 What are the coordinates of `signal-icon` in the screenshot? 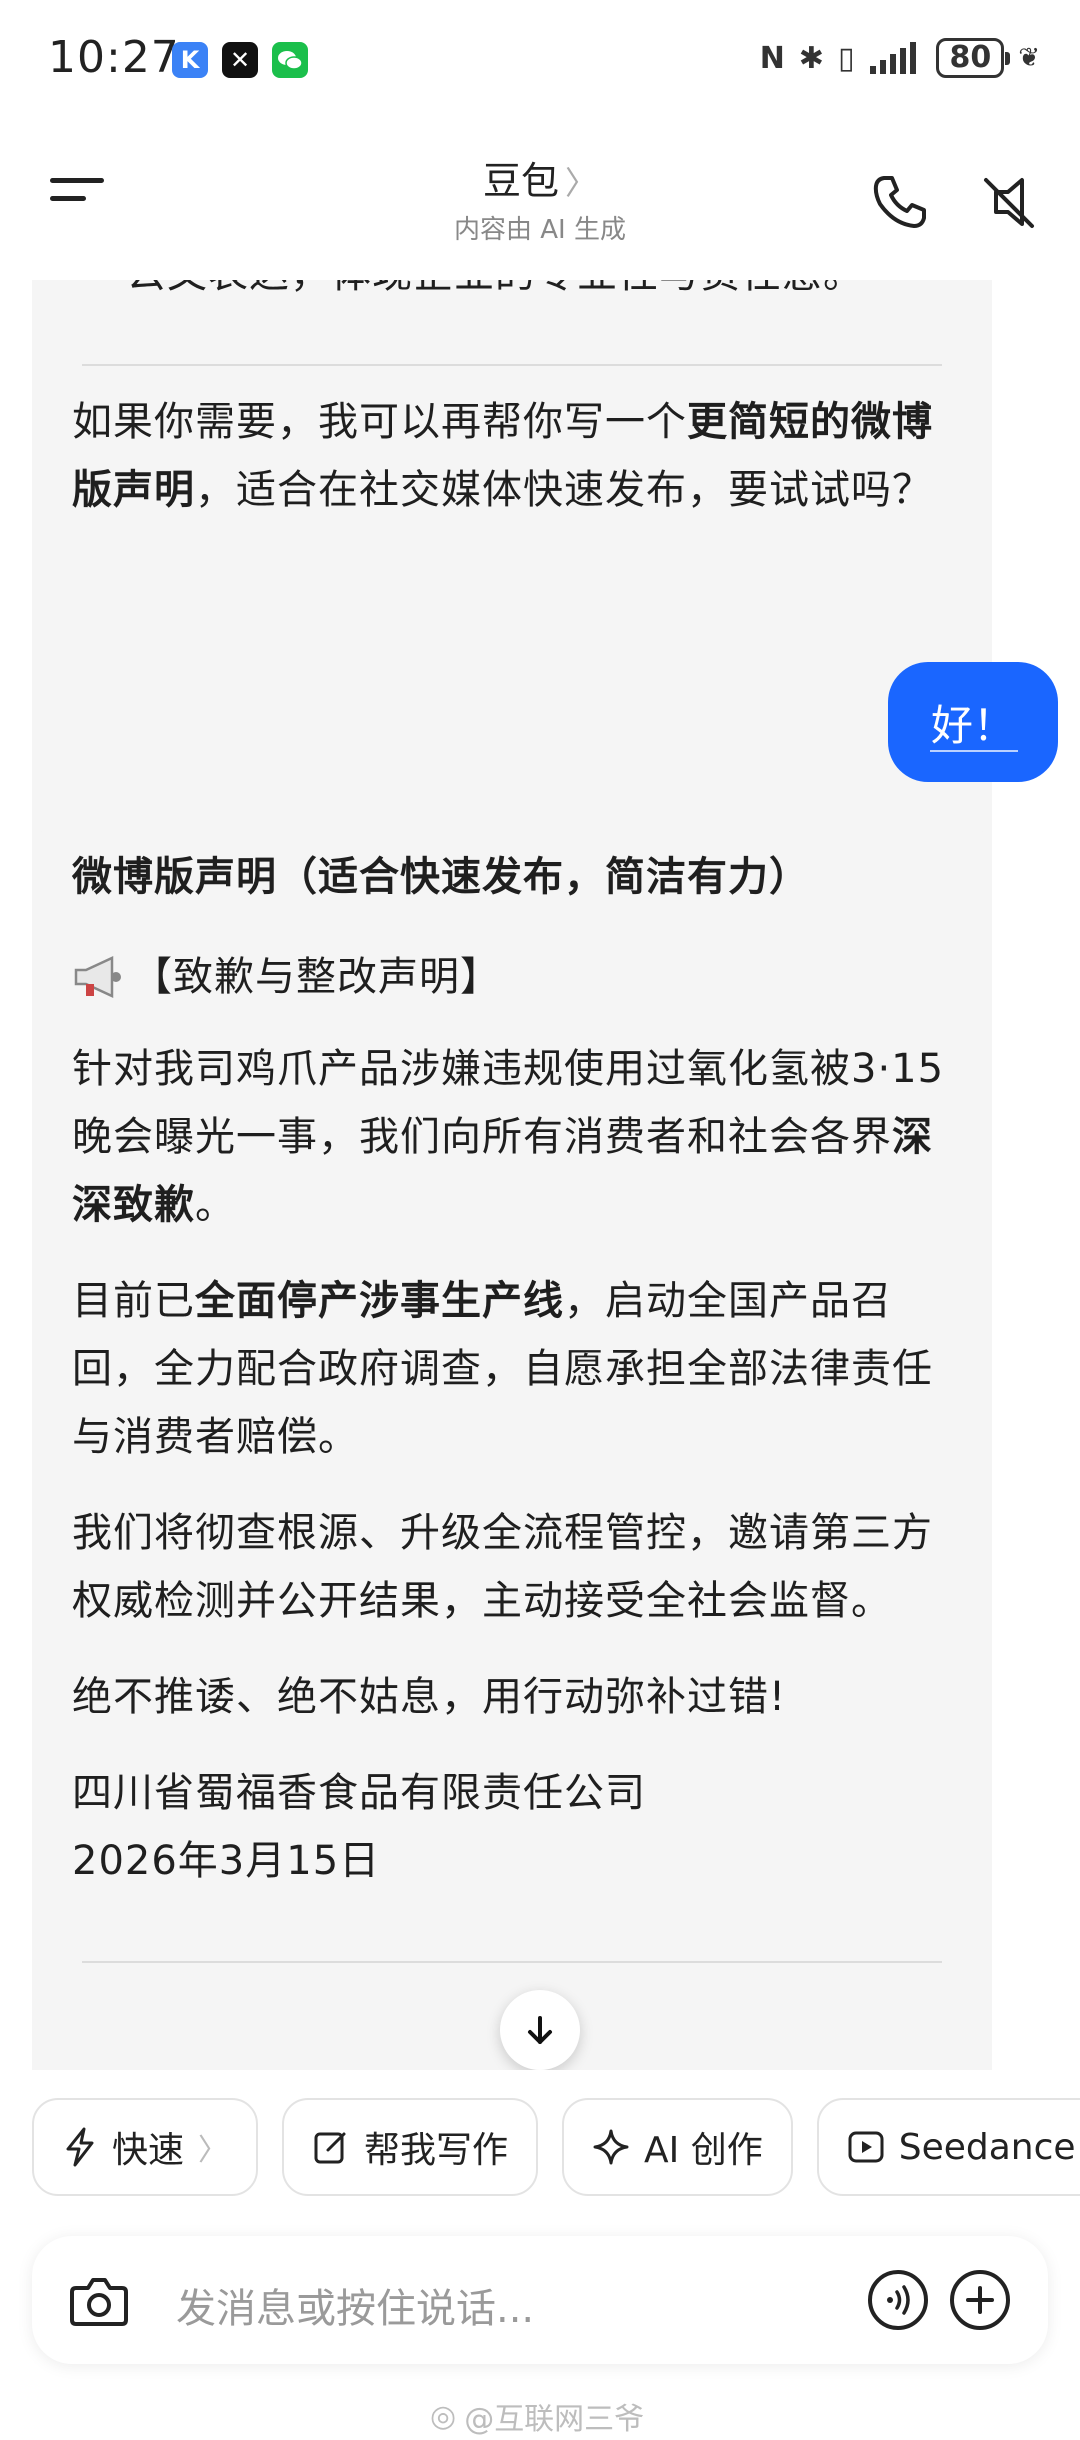 It's located at (893, 58).